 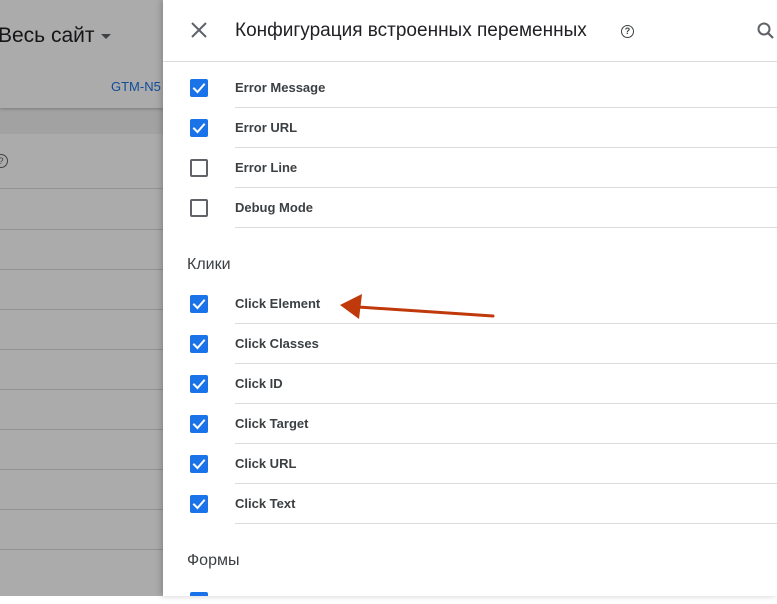 I want to click on variable-row: Debug Mode, so click(x=470, y=208).